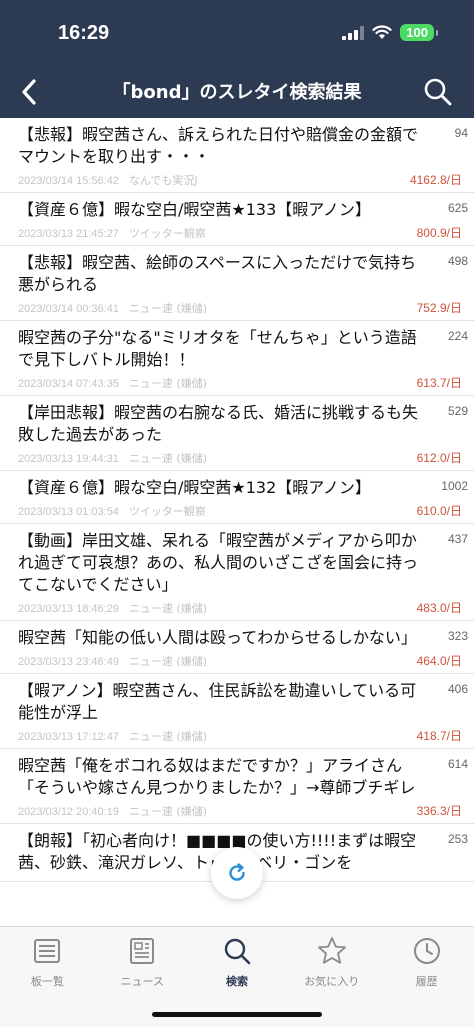  Describe the element at coordinates (457, 336) in the screenshot. I see `thread-response-count: 224` at that location.